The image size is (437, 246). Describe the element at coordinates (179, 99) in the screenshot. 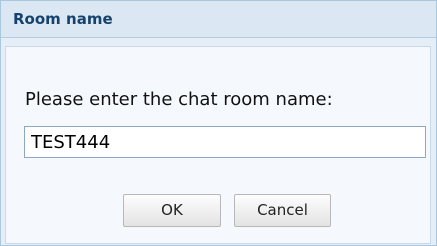

I see `room-name-prompt: Please enter the chat room name:` at that location.